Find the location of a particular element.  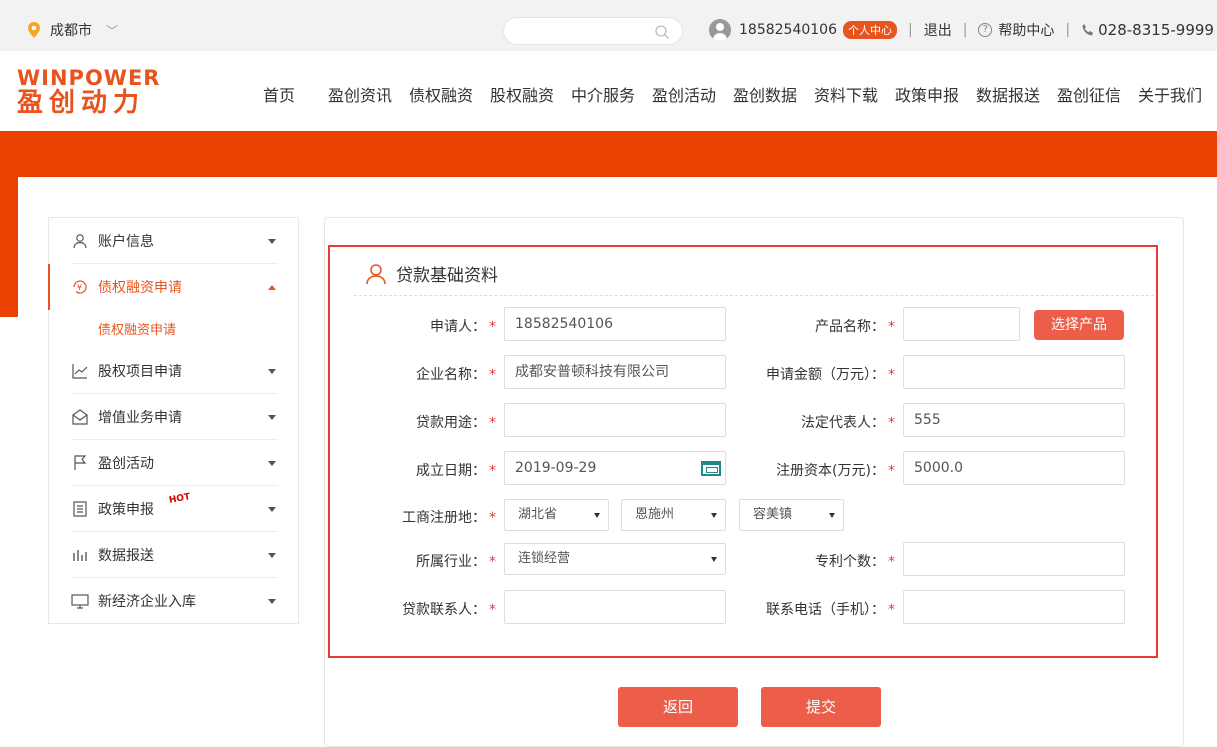

logout-link: 退出 is located at coordinates (938, 30).